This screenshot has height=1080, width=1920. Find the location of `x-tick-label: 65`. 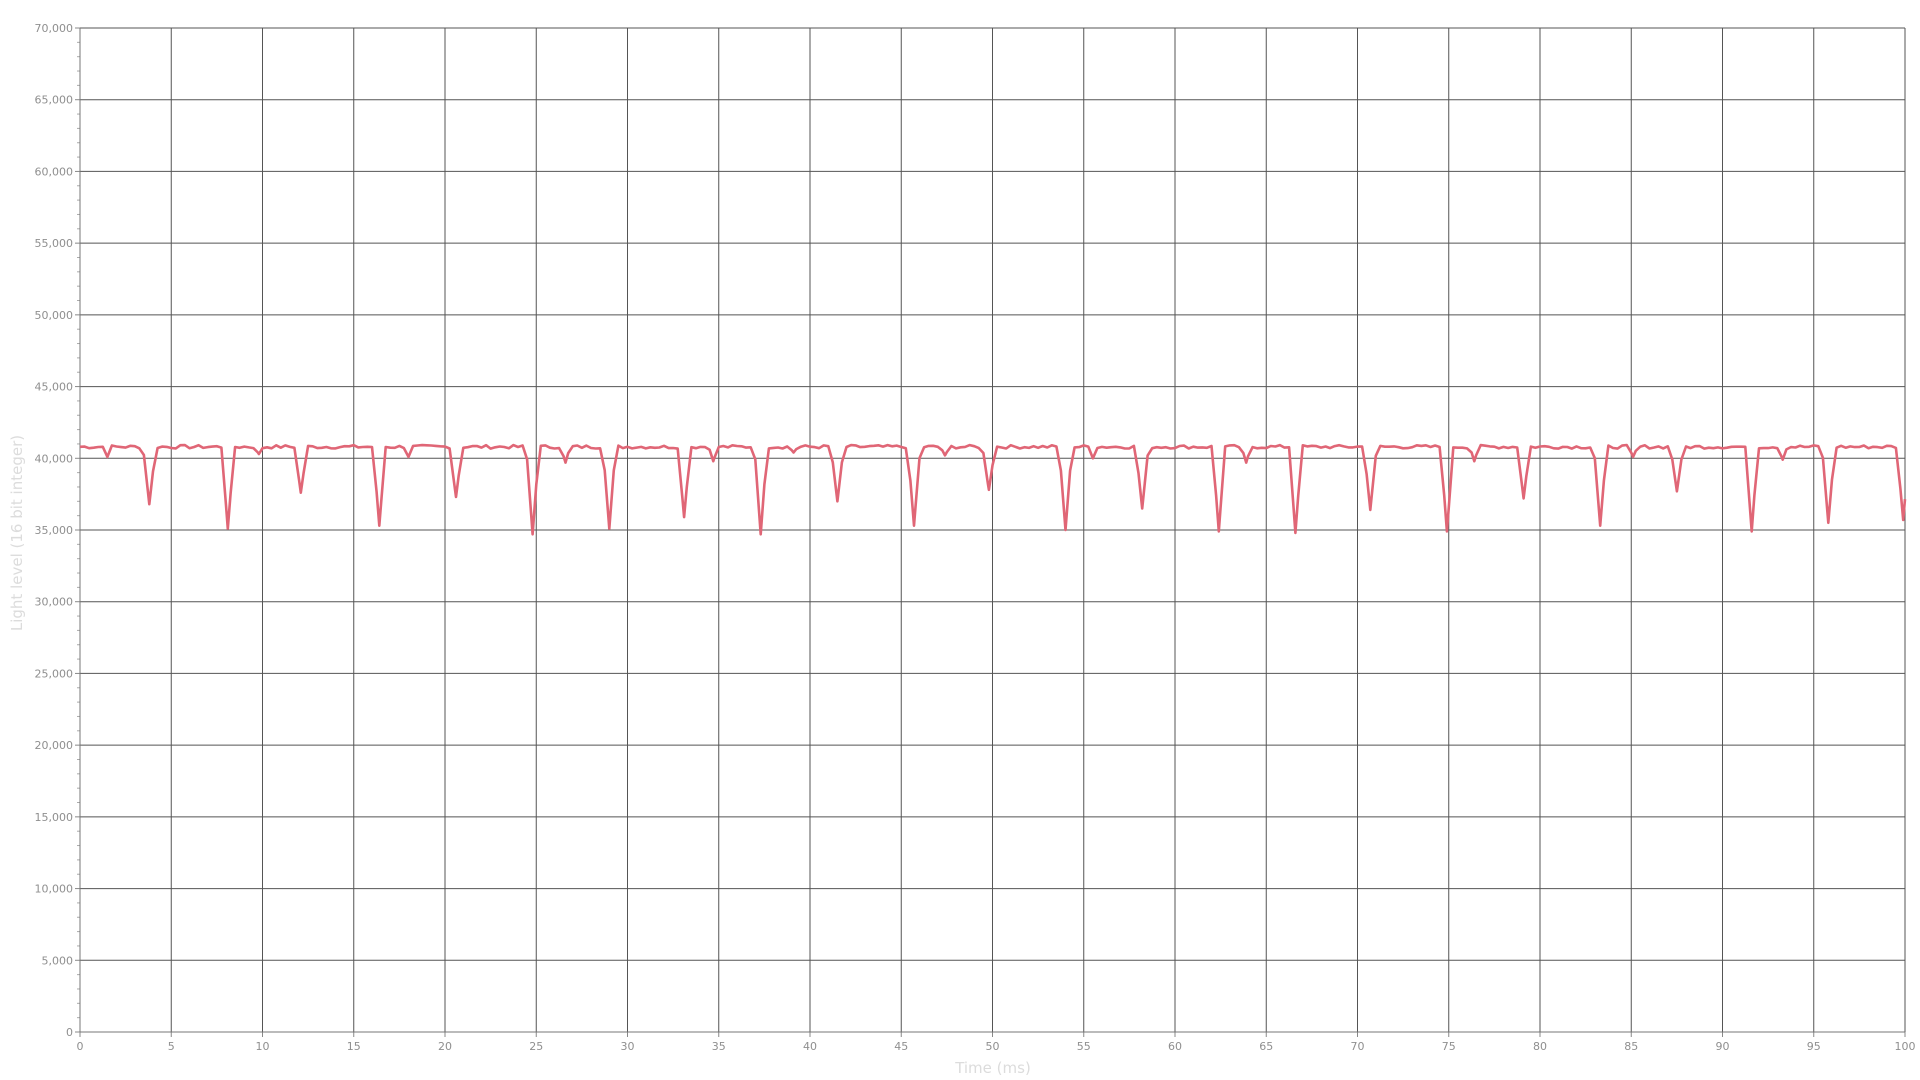

x-tick-label: 65 is located at coordinates (1266, 1046).